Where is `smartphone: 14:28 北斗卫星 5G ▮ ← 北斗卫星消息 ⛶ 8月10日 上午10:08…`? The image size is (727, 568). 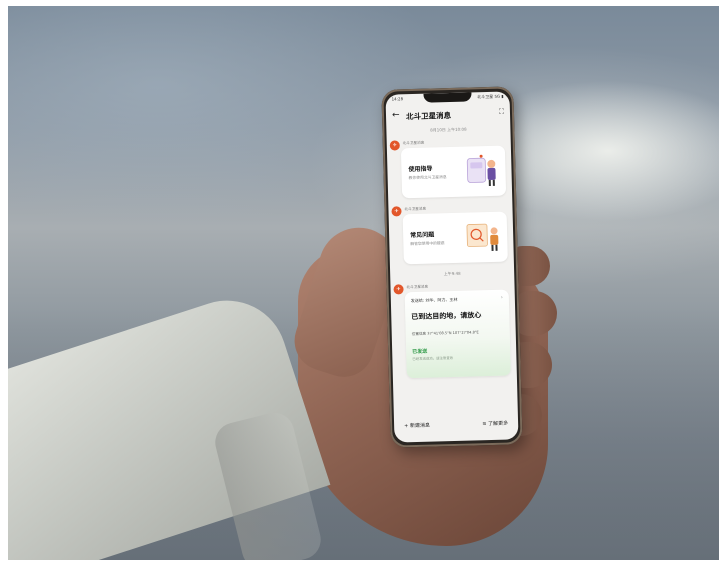 smartphone: 14:28 北斗卫星 5G ▮ ← 北斗卫星消息 ⛶ 8月10日 上午10:08… is located at coordinates (452, 267).